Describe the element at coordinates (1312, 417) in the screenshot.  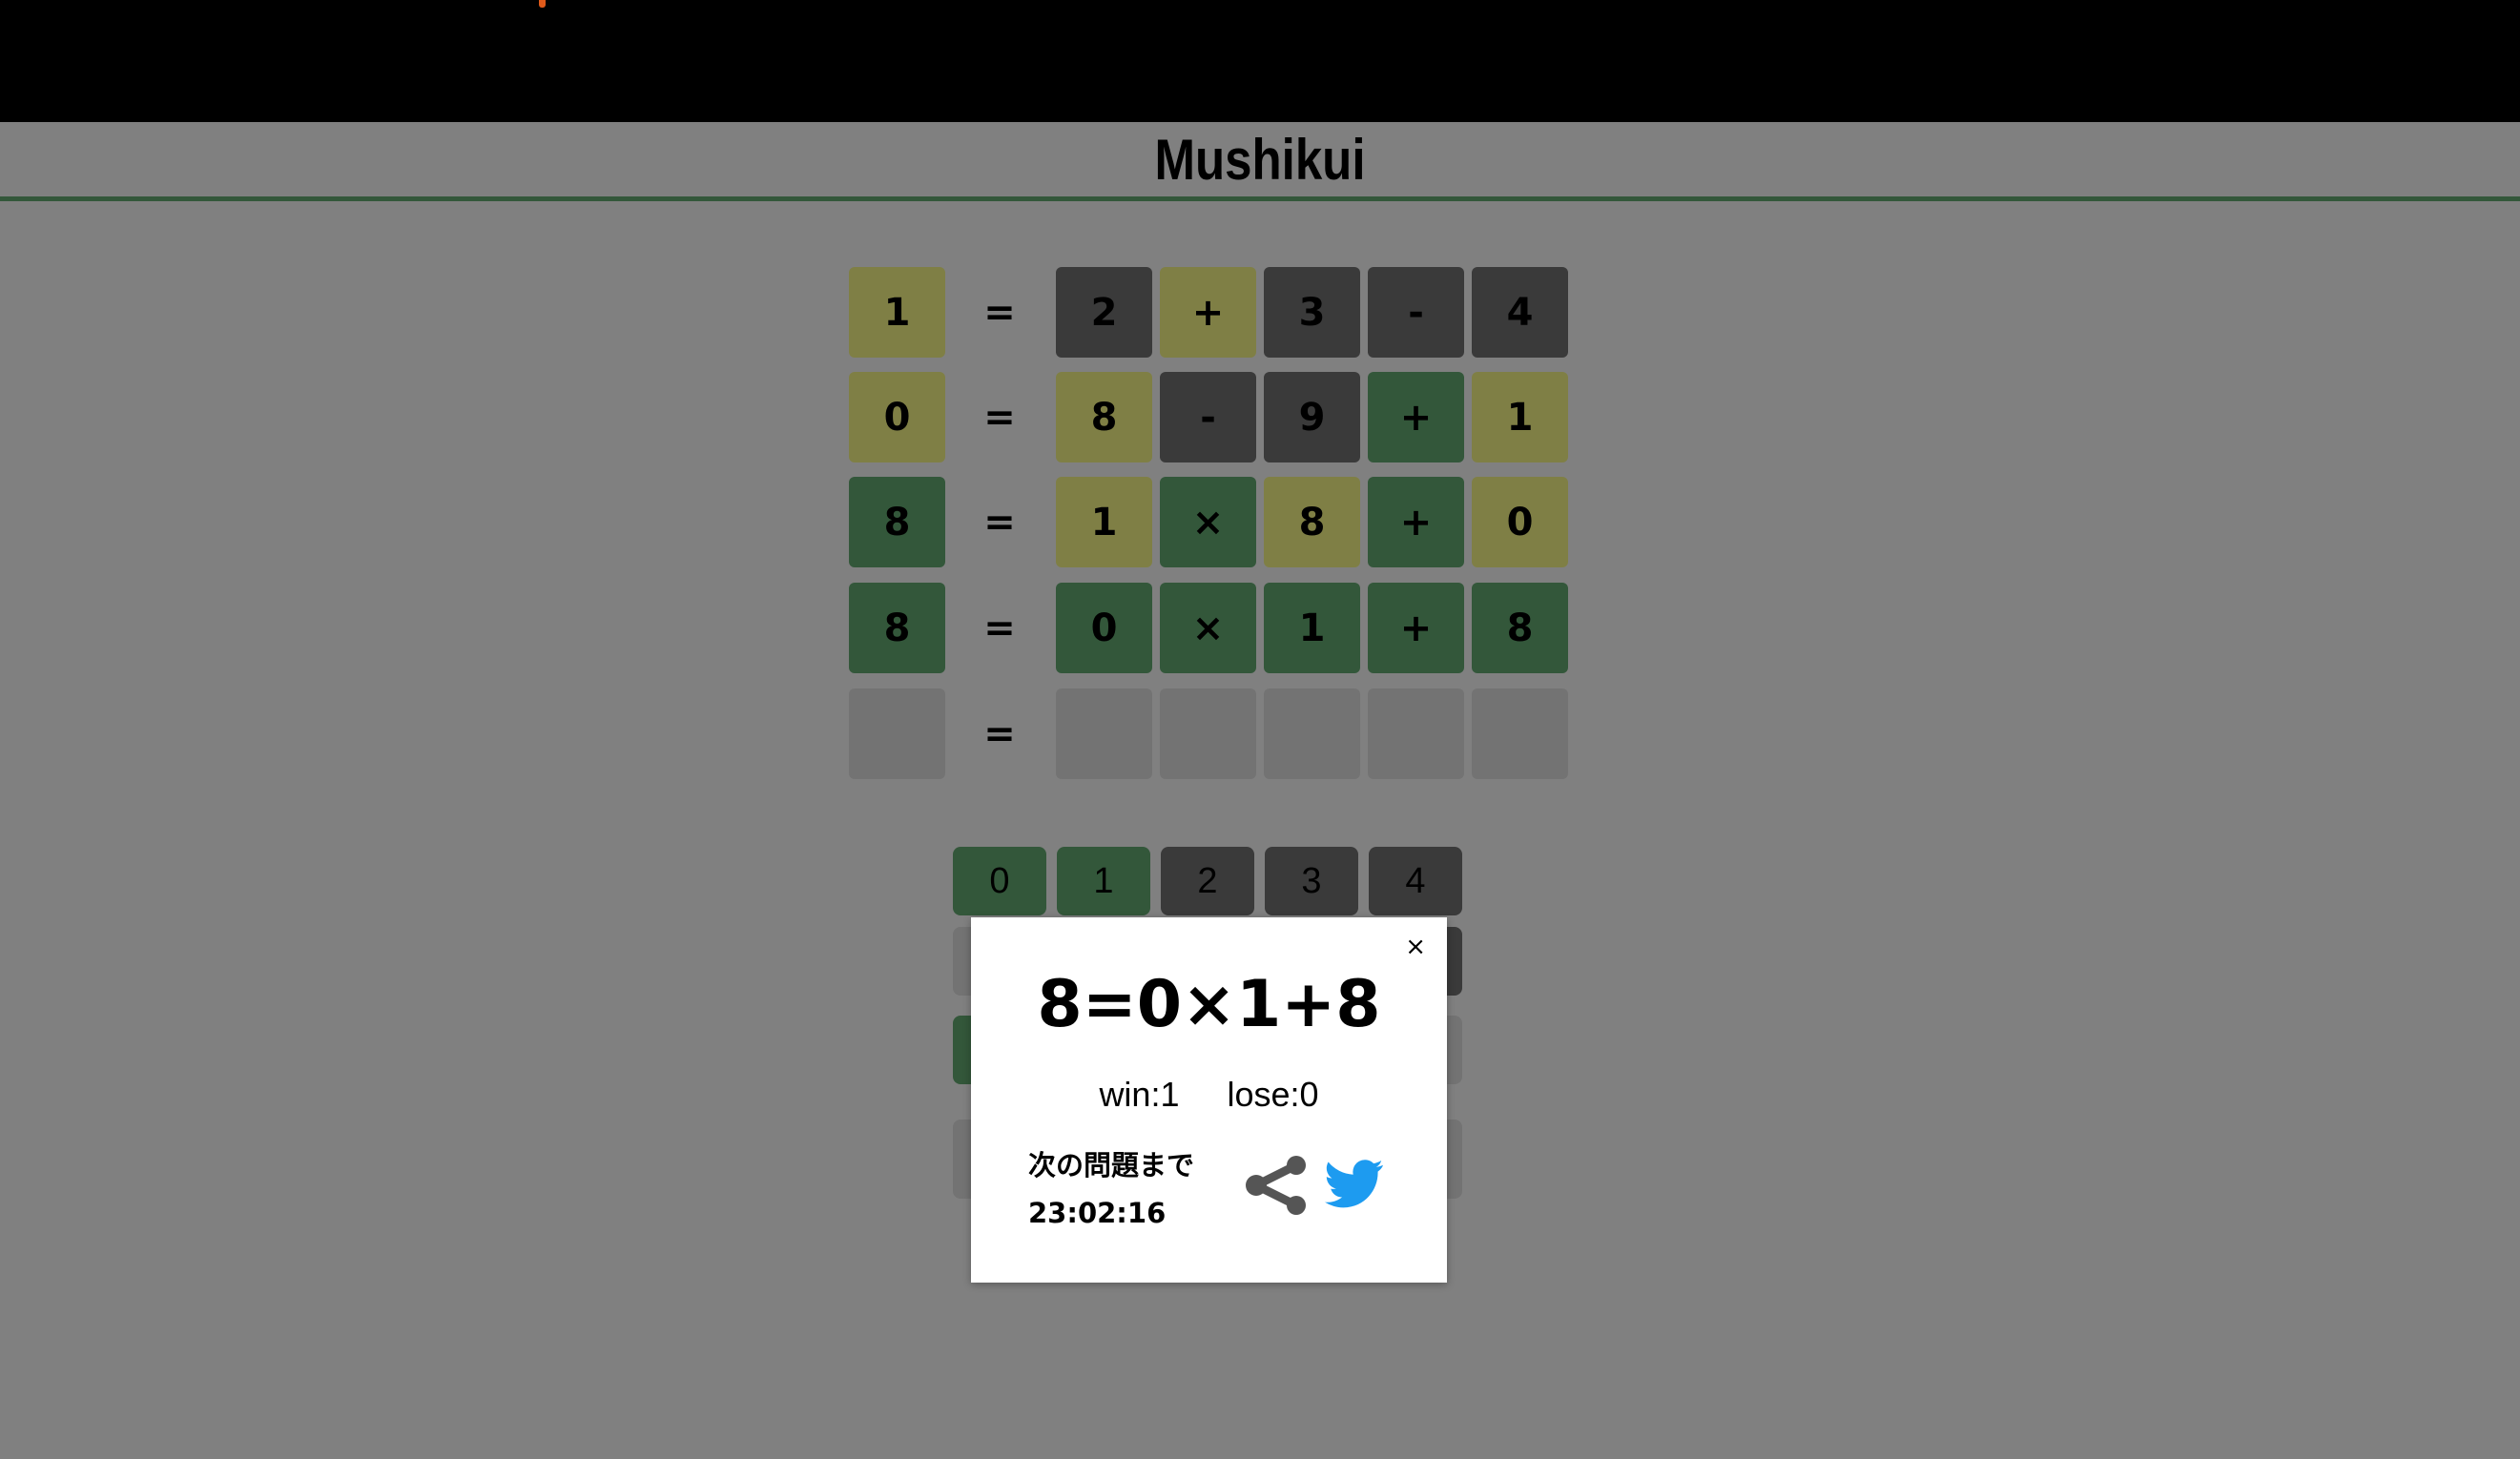
I see `board-tile: 9` at that location.